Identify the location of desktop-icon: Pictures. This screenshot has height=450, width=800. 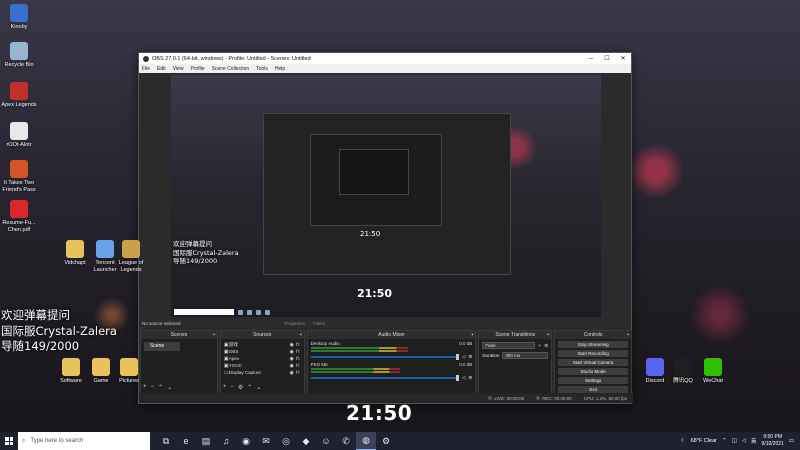
(129, 371).